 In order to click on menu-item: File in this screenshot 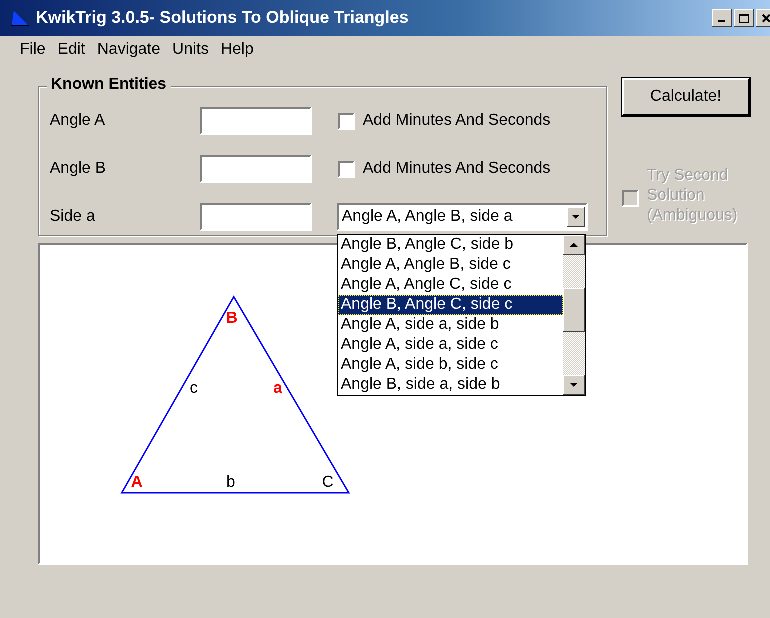, I will do `click(33, 50)`.